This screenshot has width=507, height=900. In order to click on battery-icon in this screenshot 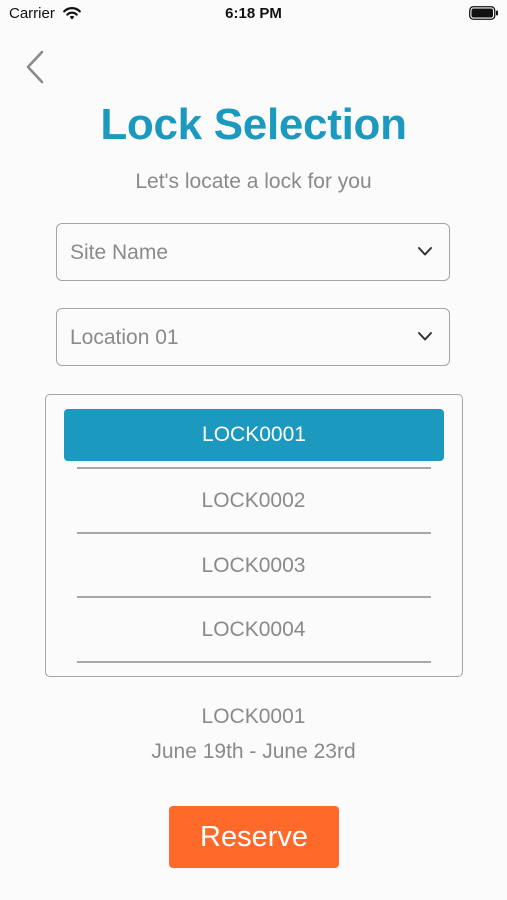, I will do `click(483, 13)`.